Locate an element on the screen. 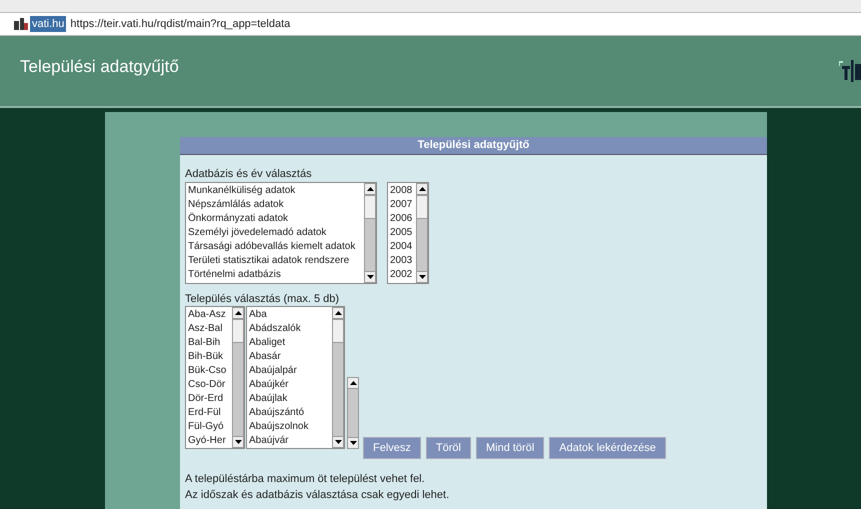 This screenshot has width=861, height=509. list-option: Abaliget is located at coordinates (289, 343).